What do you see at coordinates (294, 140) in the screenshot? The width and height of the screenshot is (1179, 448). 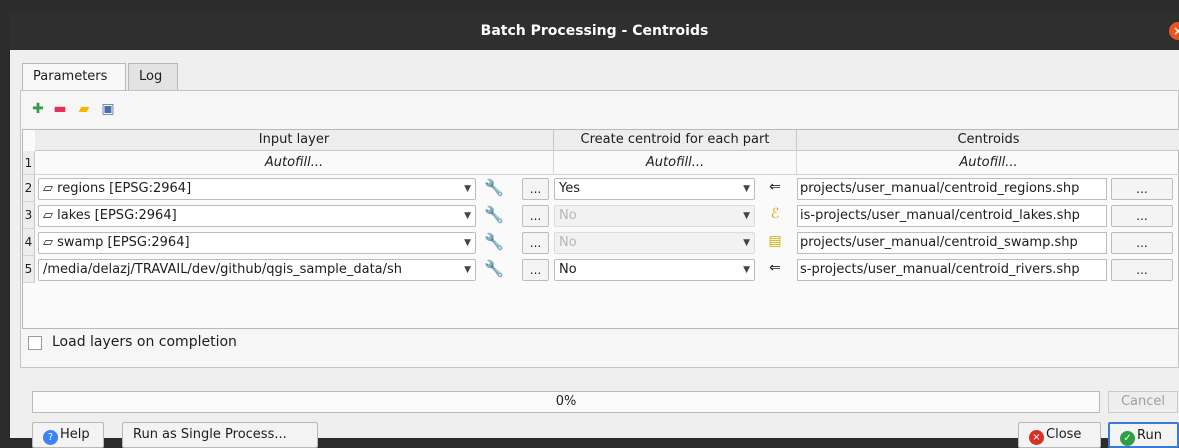 I see `header-input-layer: Input layer` at bounding box center [294, 140].